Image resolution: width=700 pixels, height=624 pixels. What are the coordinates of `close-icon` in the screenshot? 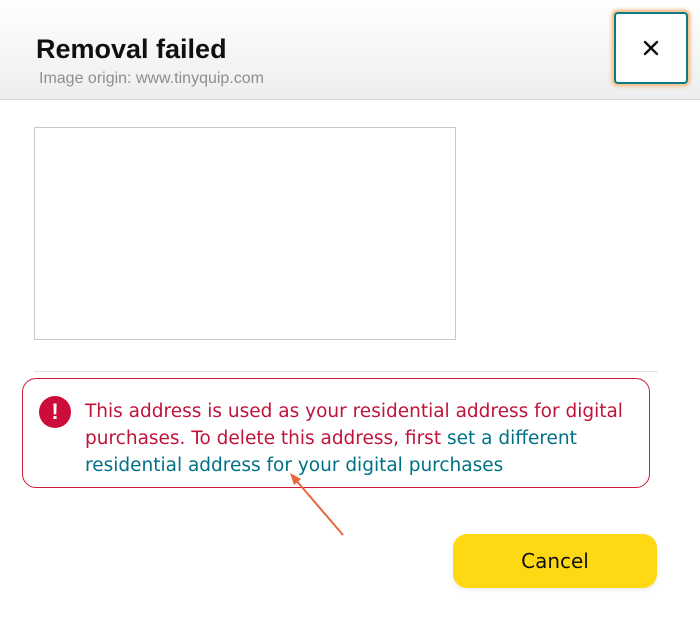 It's located at (651, 48).